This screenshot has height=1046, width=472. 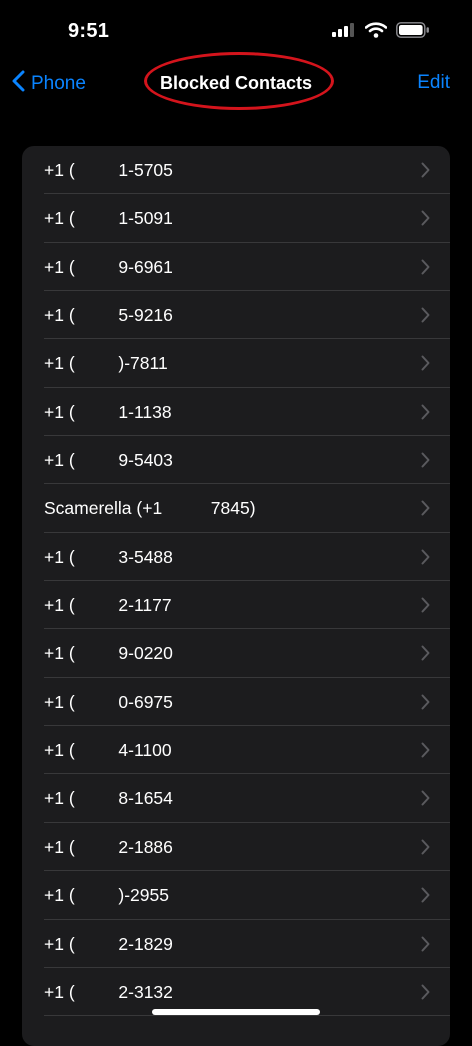 What do you see at coordinates (108, 266) in the screenshot?
I see `contact-label: +1 ( 9-6961` at bounding box center [108, 266].